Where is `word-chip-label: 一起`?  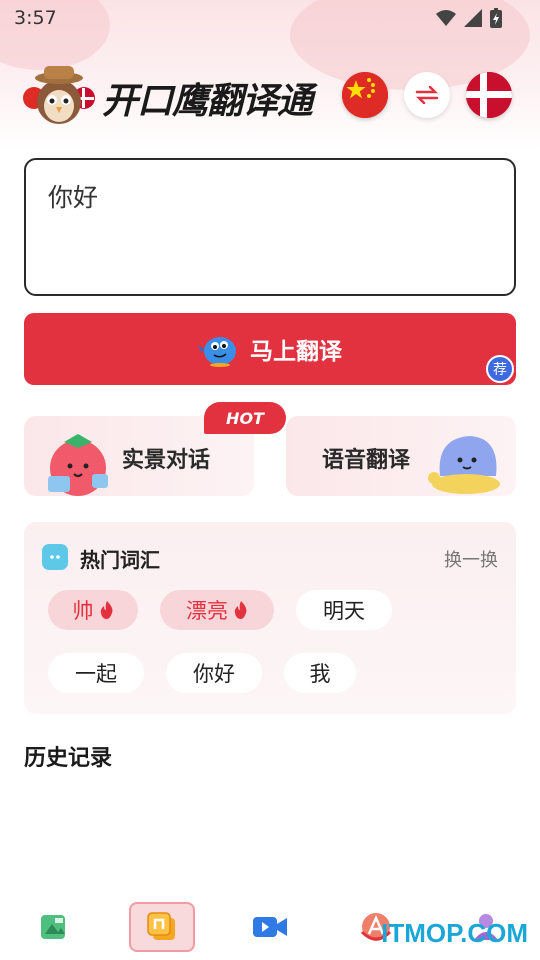 word-chip-label: 一起 is located at coordinates (96, 674).